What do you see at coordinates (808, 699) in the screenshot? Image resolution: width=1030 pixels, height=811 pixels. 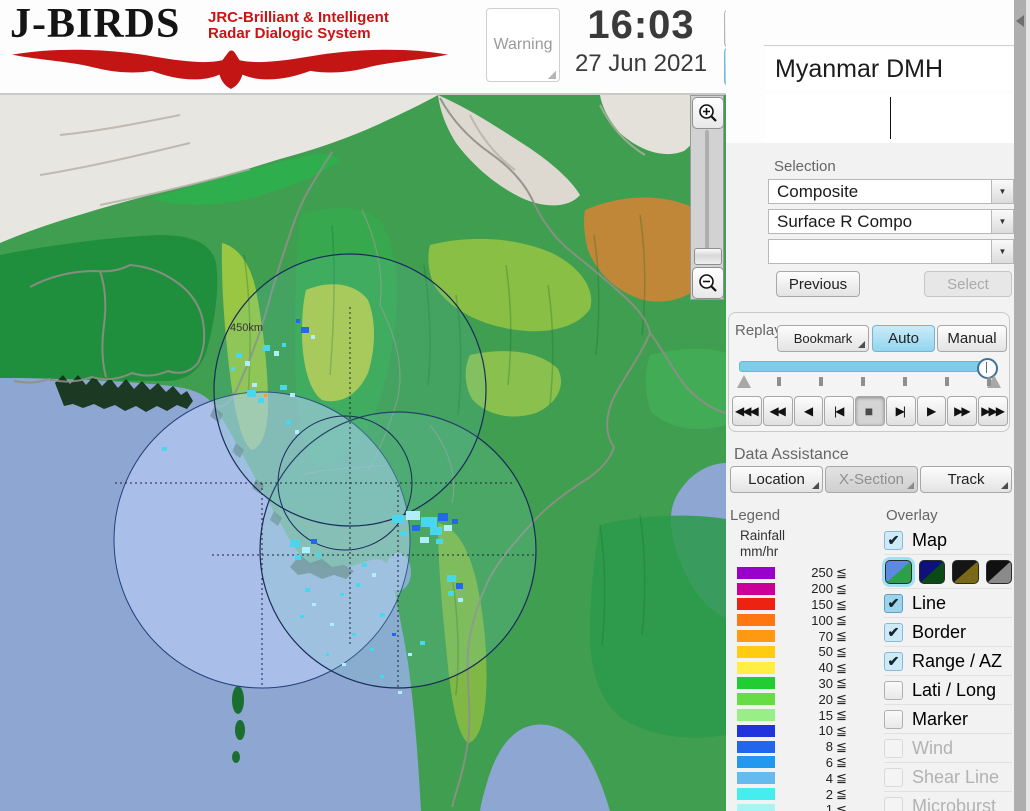 I see `legend-row: 20 ≦` at bounding box center [808, 699].